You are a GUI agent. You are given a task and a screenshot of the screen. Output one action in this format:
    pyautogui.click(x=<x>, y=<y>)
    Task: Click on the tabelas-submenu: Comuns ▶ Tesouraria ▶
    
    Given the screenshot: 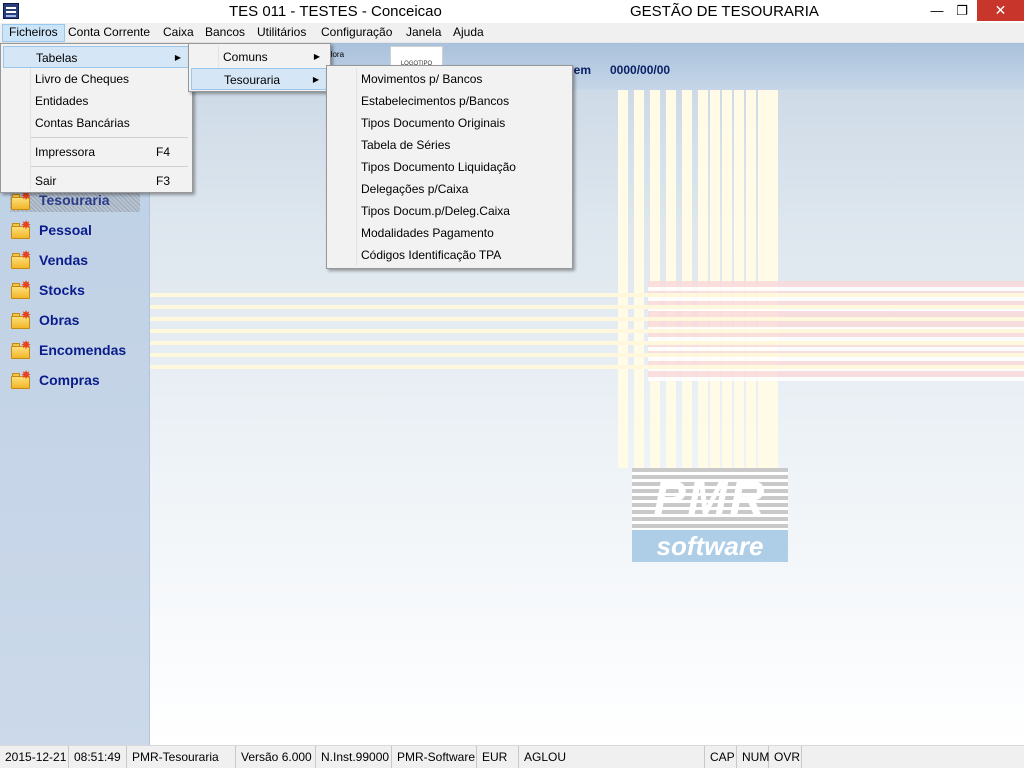 What is the action you would take?
    pyautogui.click(x=259, y=67)
    